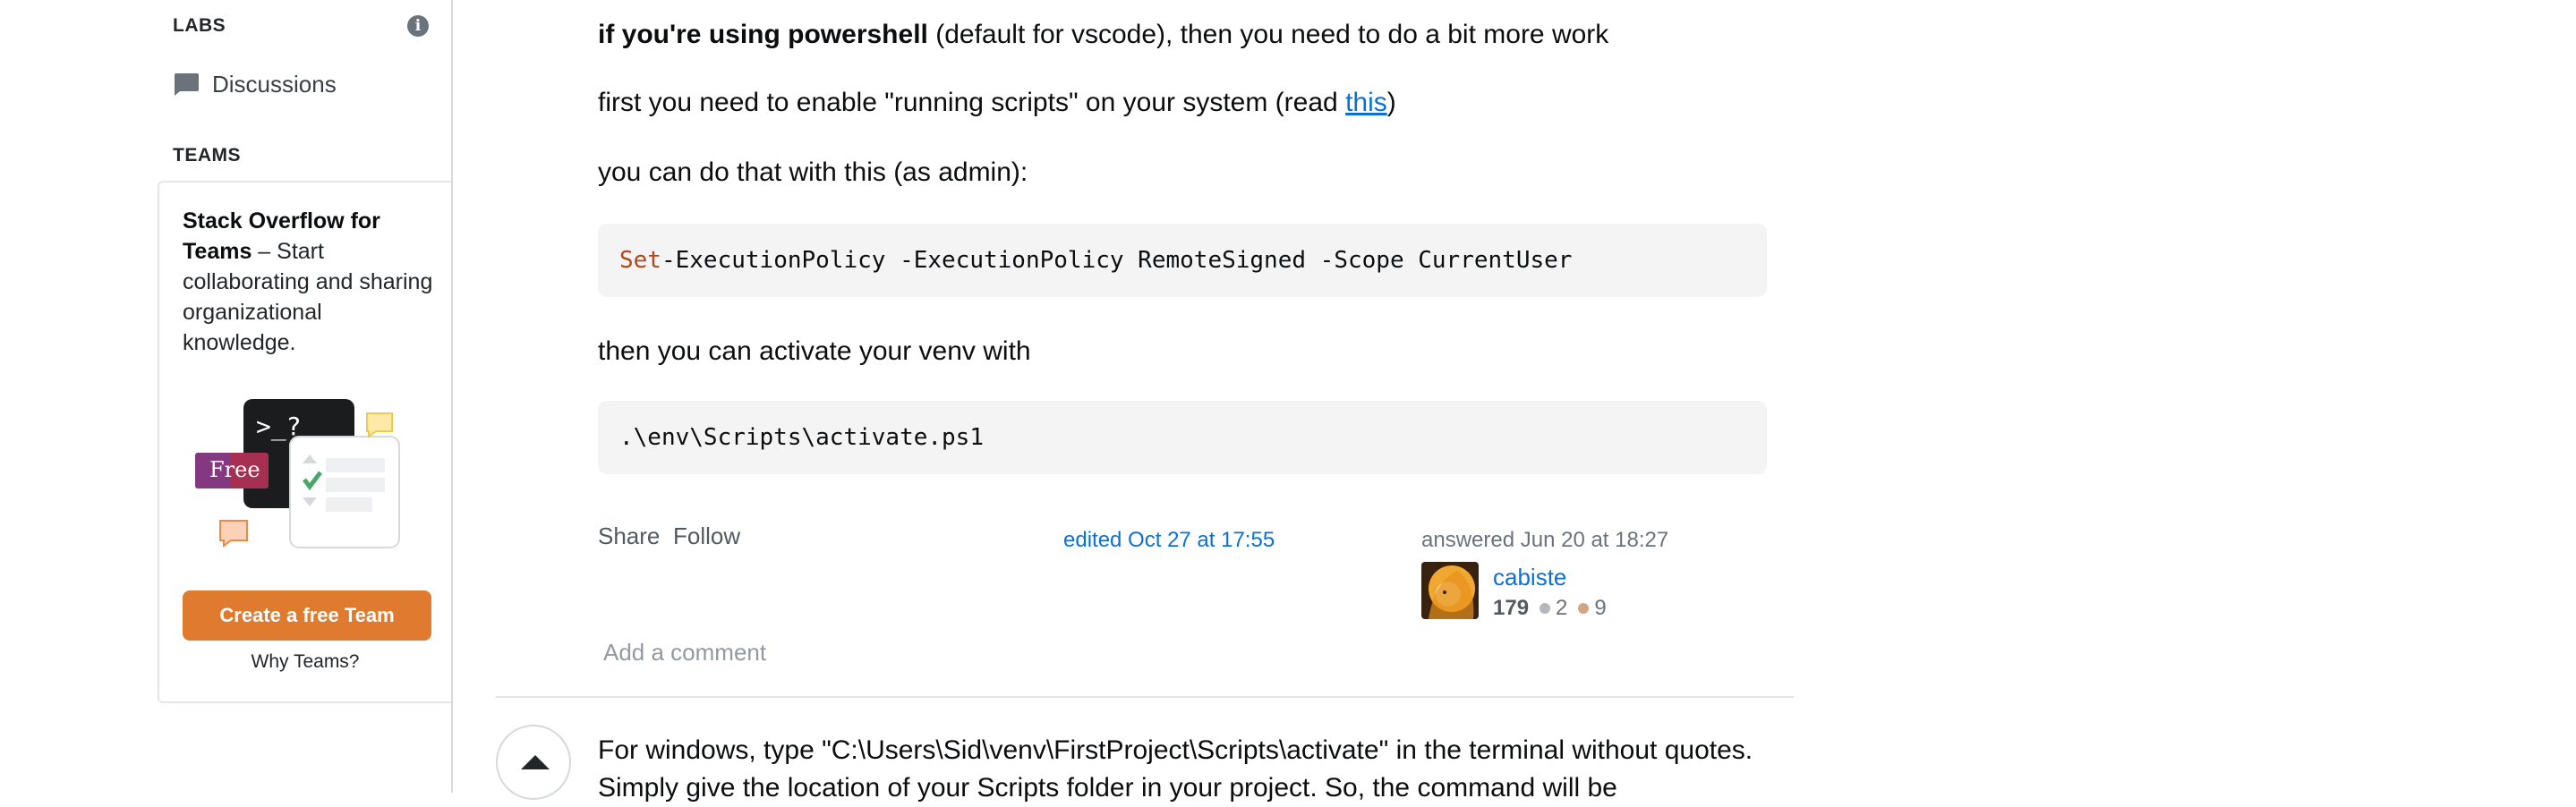 Image resolution: width=2576 pixels, height=807 pixels. I want to click on info-icon: i, so click(418, 26).